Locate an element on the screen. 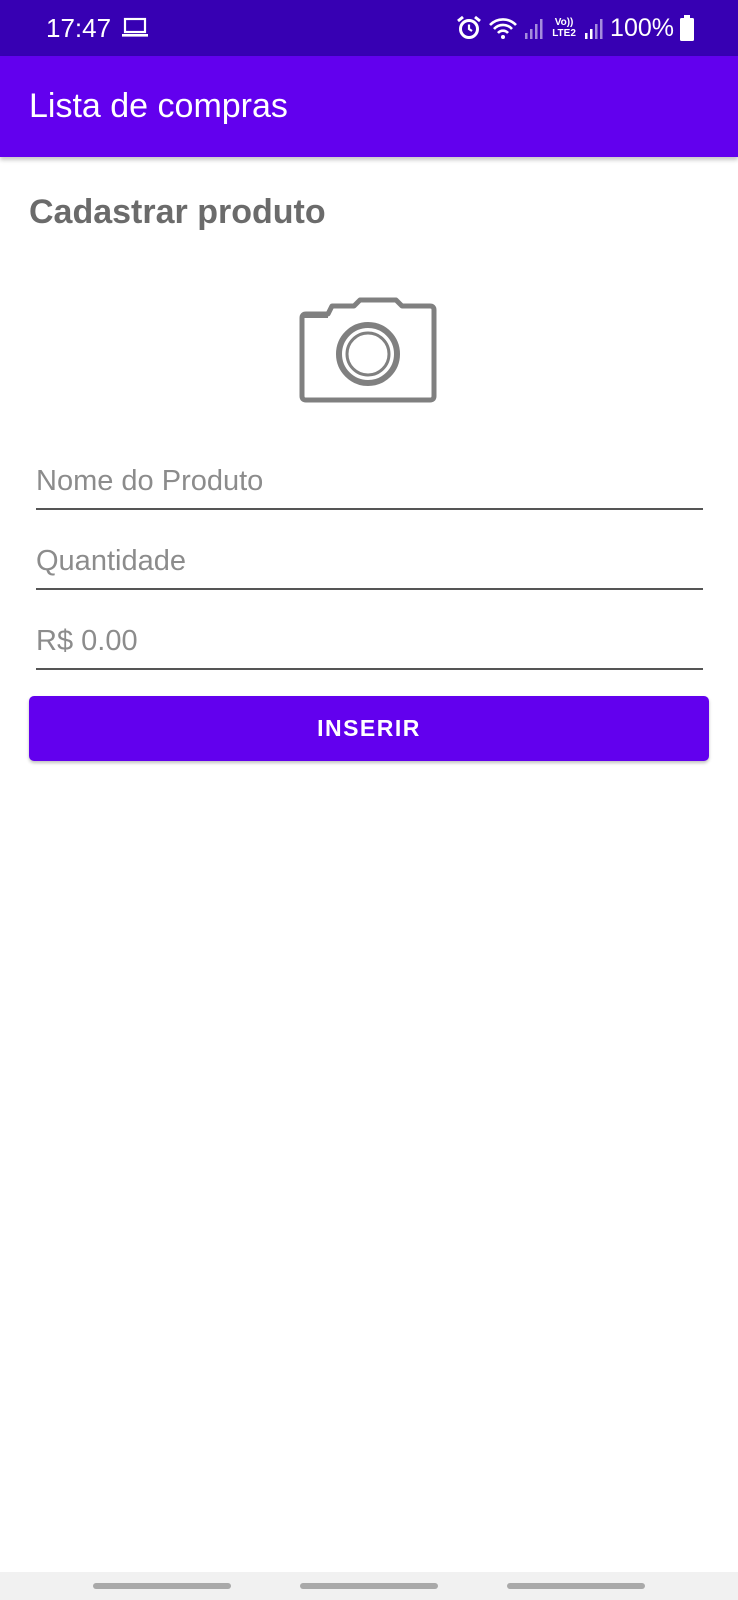  product-name-input is located at coordinates (369, 482).